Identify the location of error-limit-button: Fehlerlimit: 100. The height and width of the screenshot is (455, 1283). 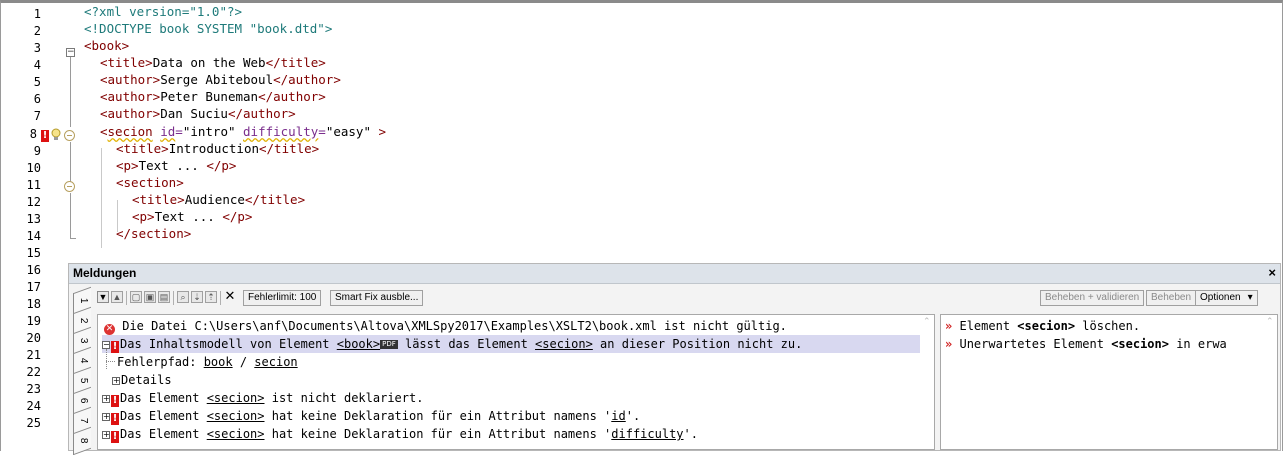
(282, 298).